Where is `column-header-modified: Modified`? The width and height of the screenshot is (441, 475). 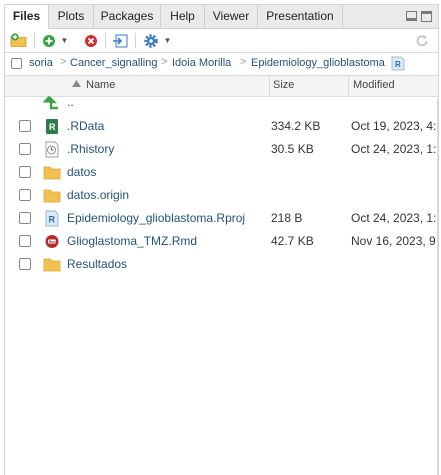
column-header-modified: Modified is located at coordinates (374, 85).